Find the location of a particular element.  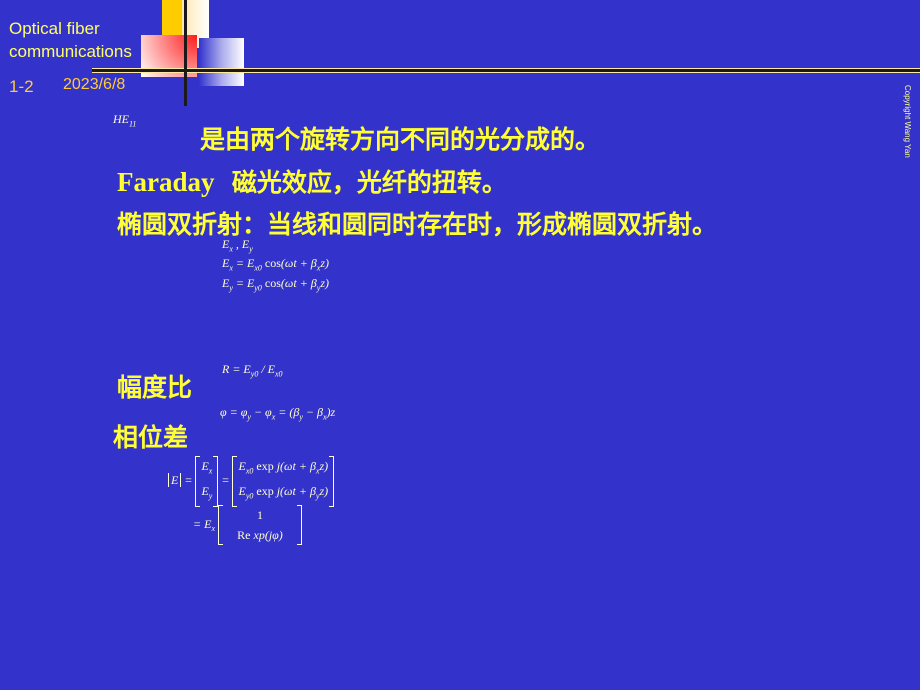

text-line-faraday: Faraday 磁光效应，光纤的扭转。 is located at coordinates (312, 181).